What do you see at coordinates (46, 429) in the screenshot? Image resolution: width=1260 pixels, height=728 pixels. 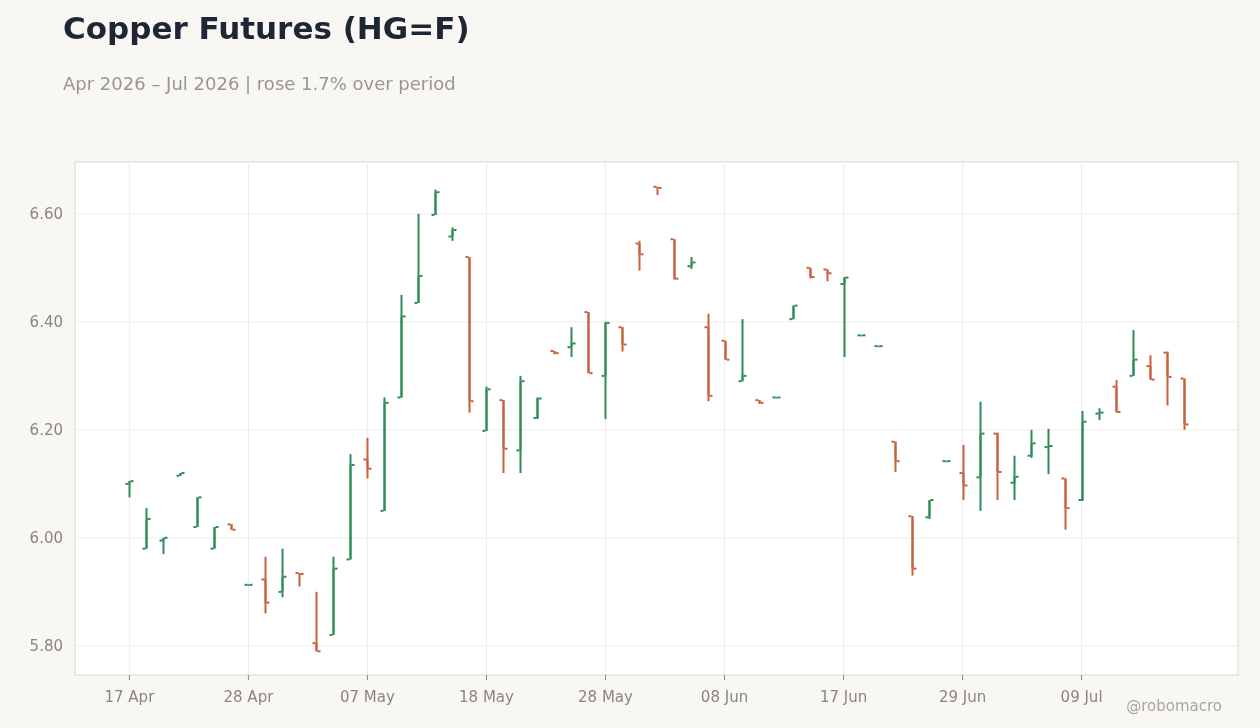 I see `y-axis-label: 6.20` at bounding box center [46, 429].